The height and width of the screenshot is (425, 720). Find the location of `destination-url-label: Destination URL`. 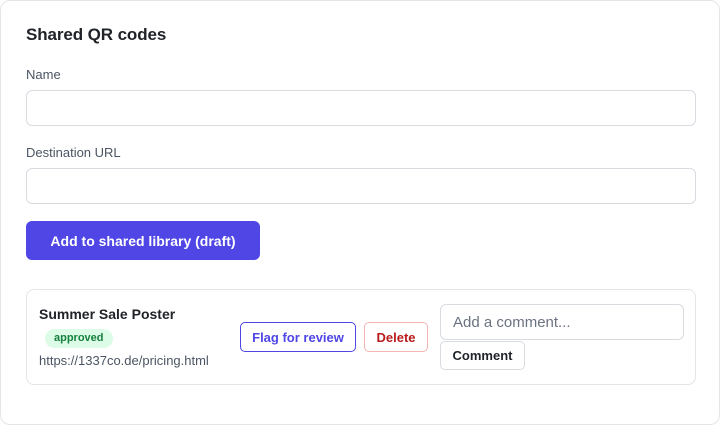

destination-url-label: Destination URL is located at coordinates (73, 152).